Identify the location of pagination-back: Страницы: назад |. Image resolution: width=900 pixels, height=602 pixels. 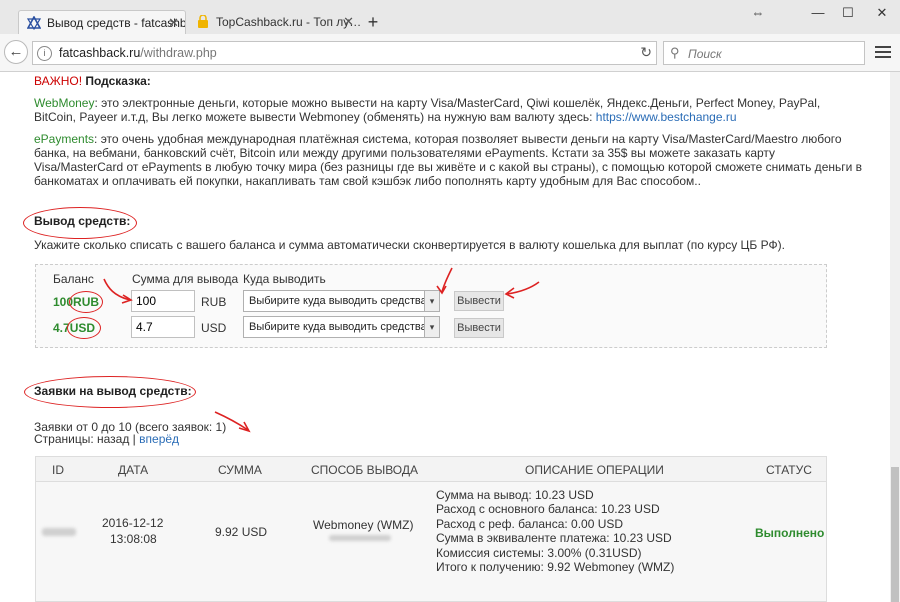
(86, 439).